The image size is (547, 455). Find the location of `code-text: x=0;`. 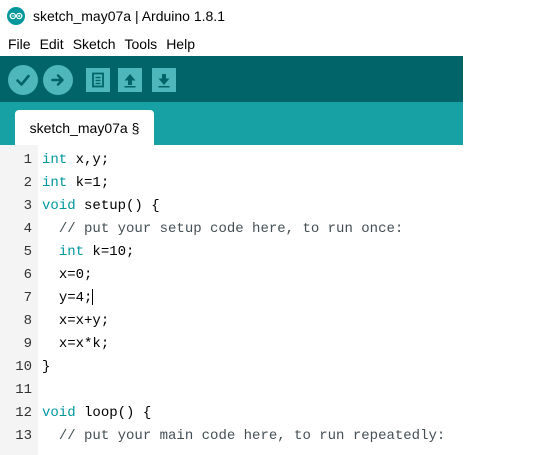

code-text: x=0; is located at coordinates (67, 275).